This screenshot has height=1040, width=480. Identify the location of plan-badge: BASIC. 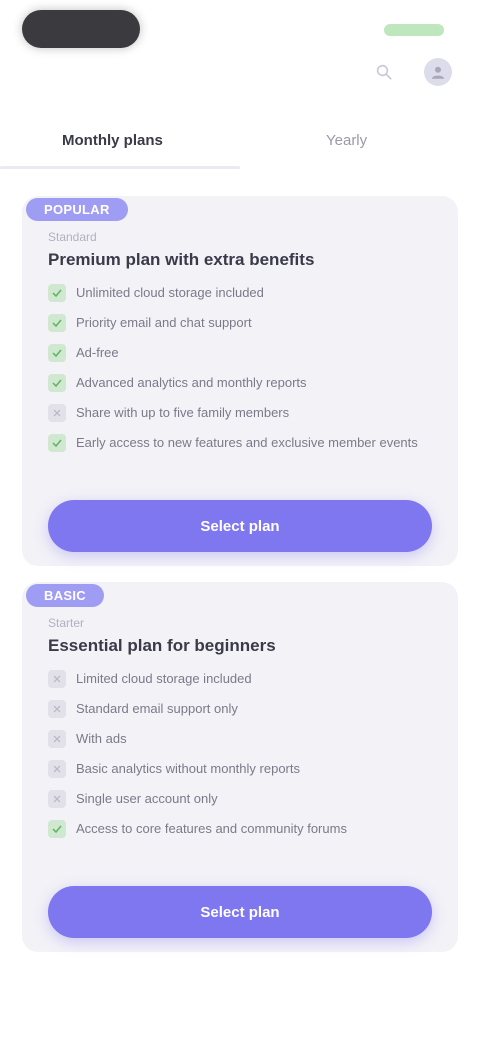
(65, 595).